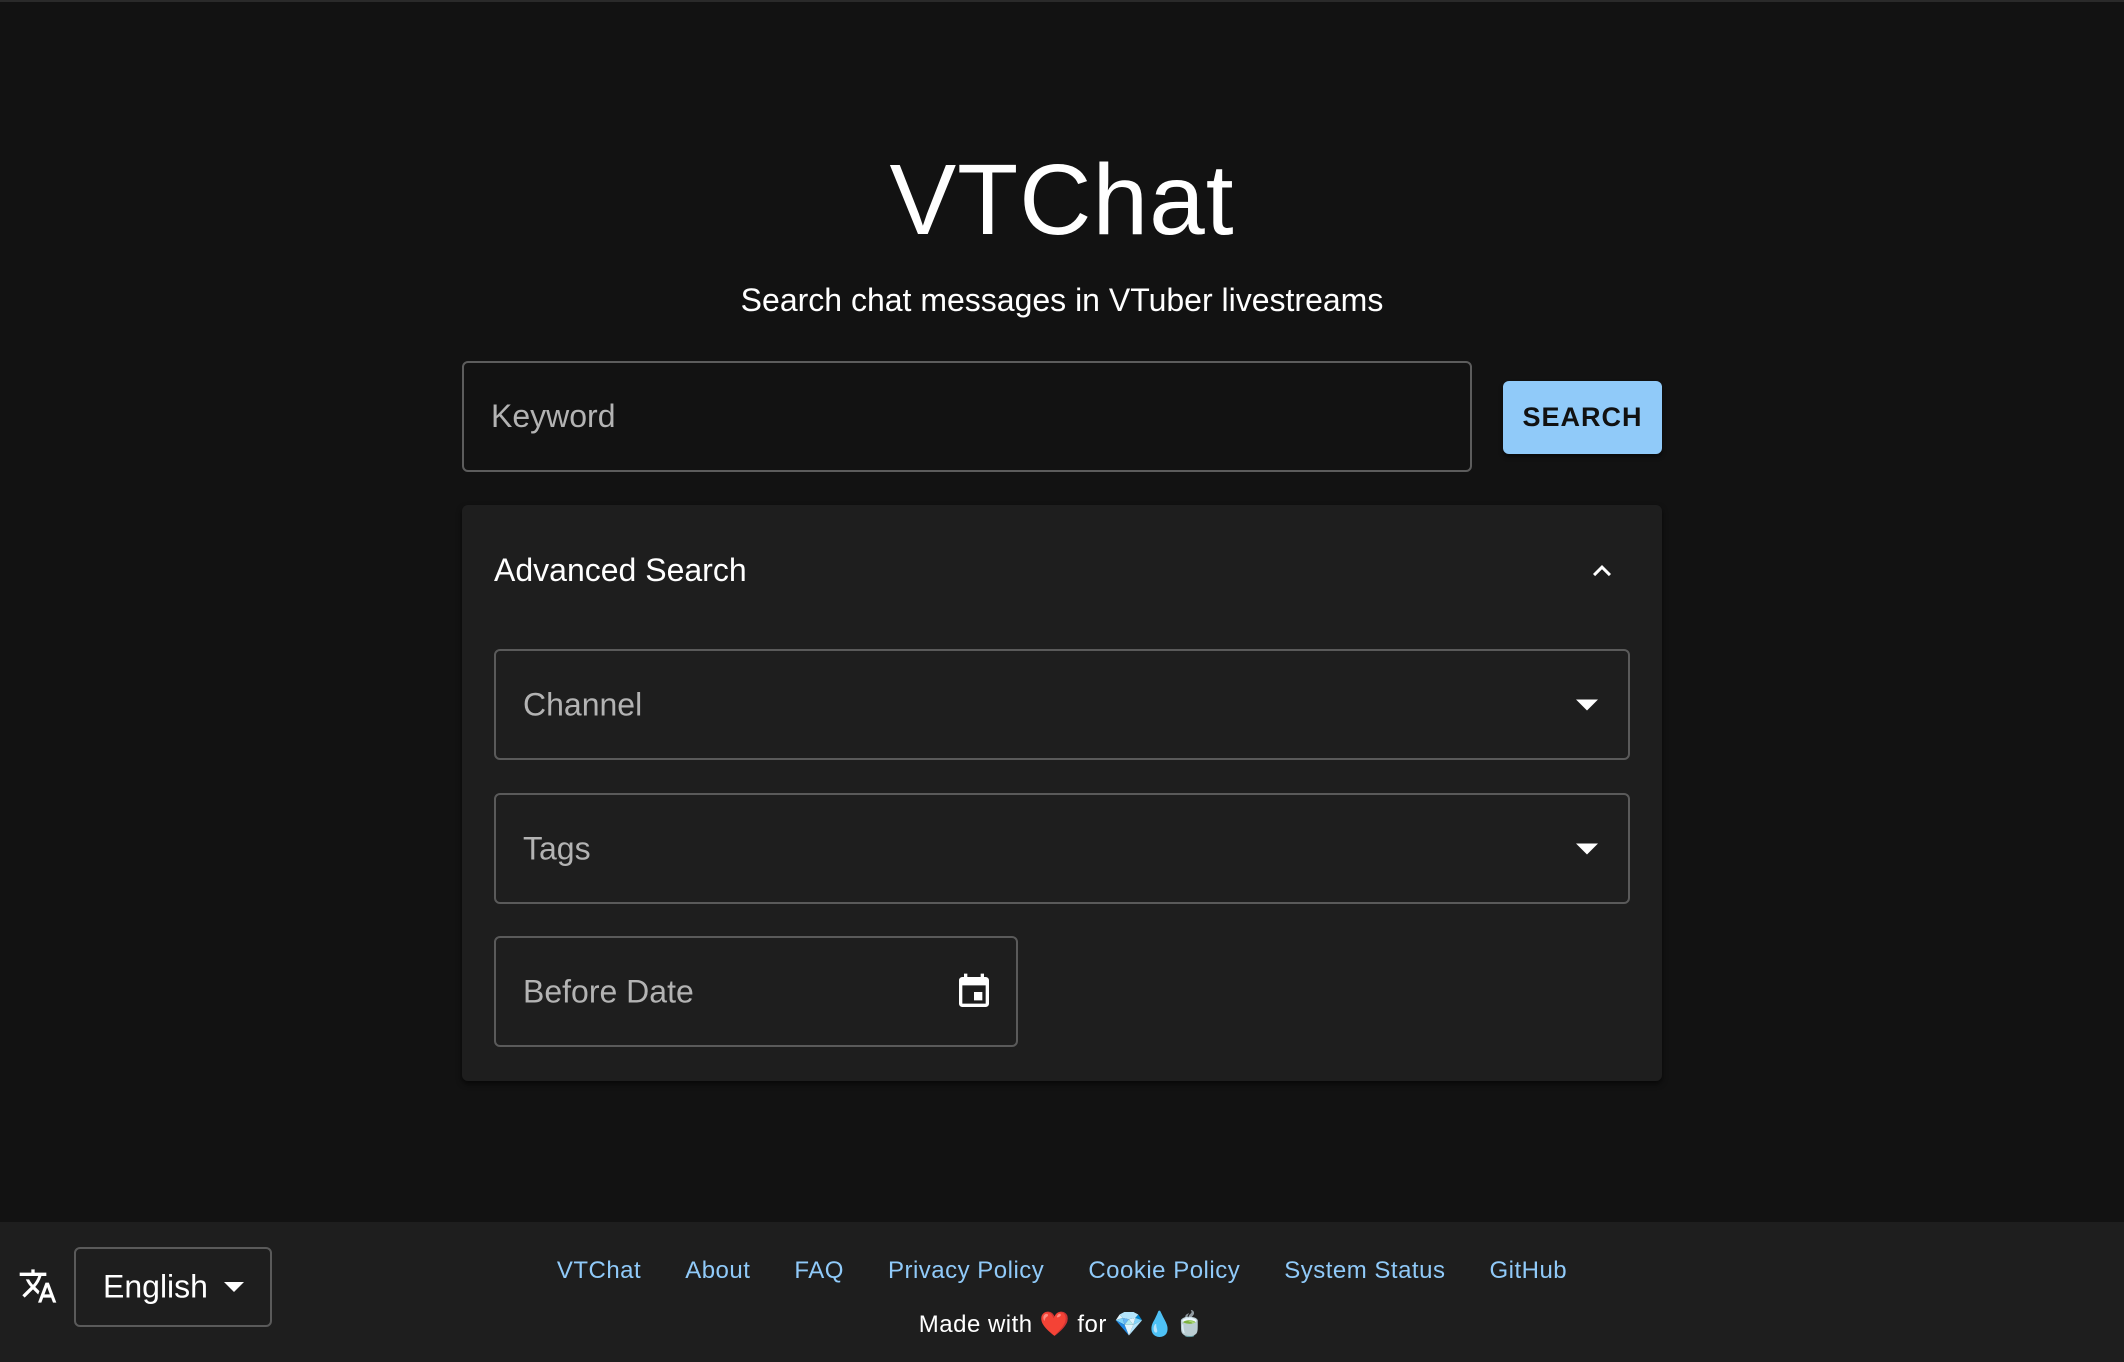  Describe the element at coordinates (1528, 1270) in the screenshot. I see `footer-link-github: GitHub` at that location.